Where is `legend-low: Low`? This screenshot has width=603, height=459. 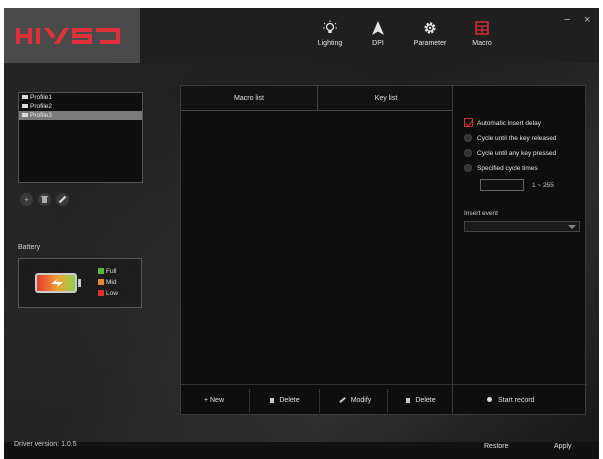 legend-low: Low is located at coordinates (108, 293).